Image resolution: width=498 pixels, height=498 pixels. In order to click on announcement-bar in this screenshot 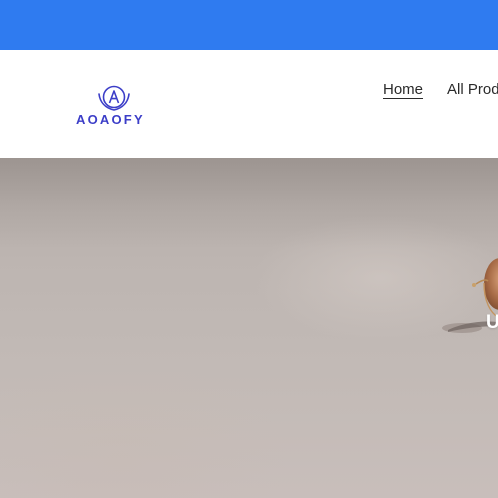, I will do `click(249, 25)`.